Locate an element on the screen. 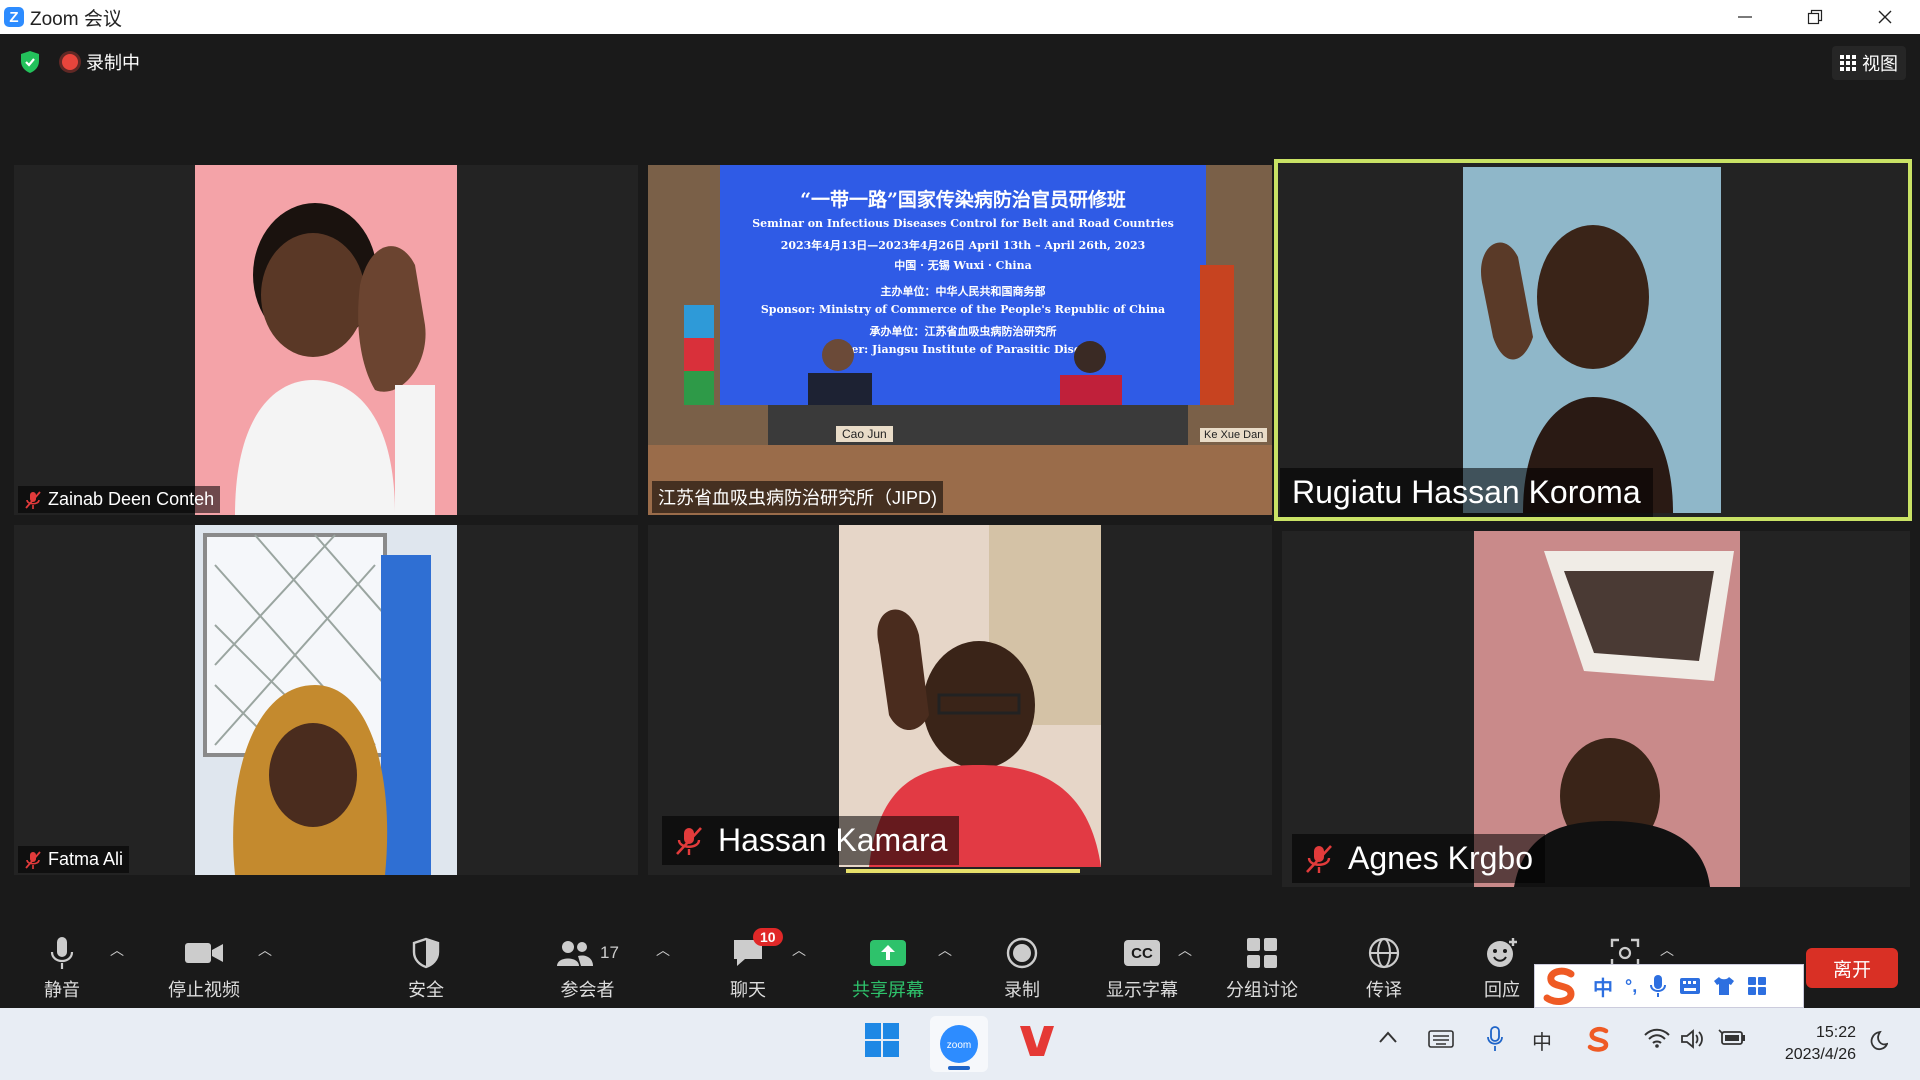 The image size is (1920, 1080). participants-options-caret-icon: ︿ is located at coordinates (663, 950).